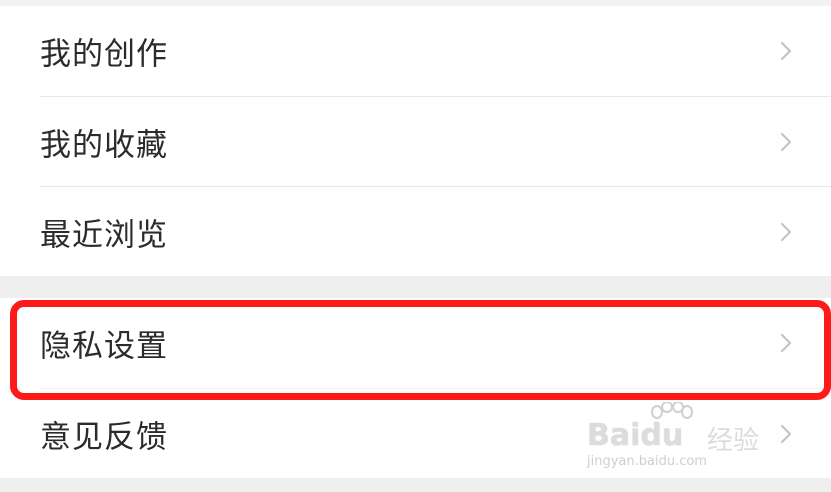 This screenshot has height=492, width=831. Describe the element at coordinates (104, 54) in the screenshot. I see `menu-item-label: 我的创作` at that location.